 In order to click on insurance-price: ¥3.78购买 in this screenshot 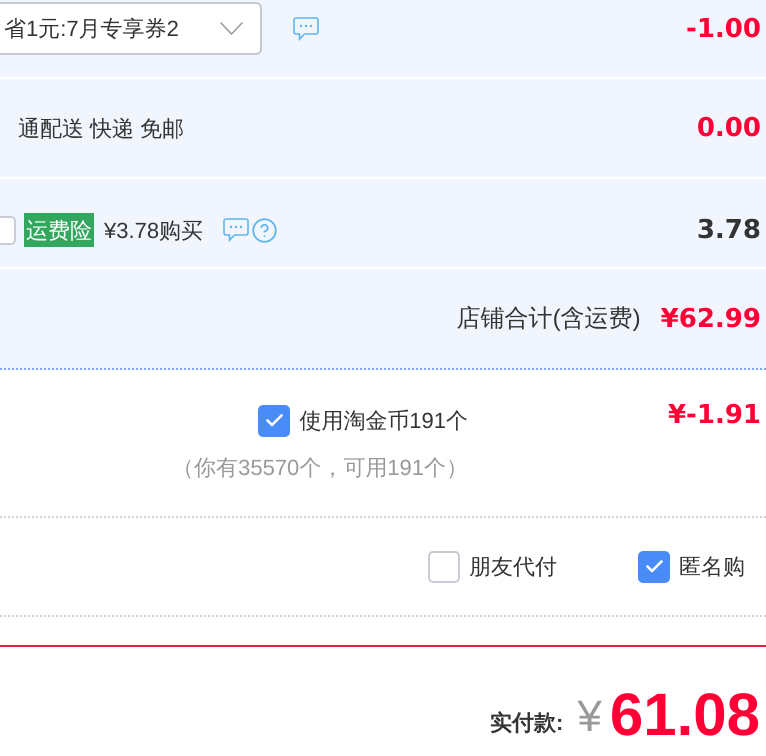, I will do `click(154, 230)`.